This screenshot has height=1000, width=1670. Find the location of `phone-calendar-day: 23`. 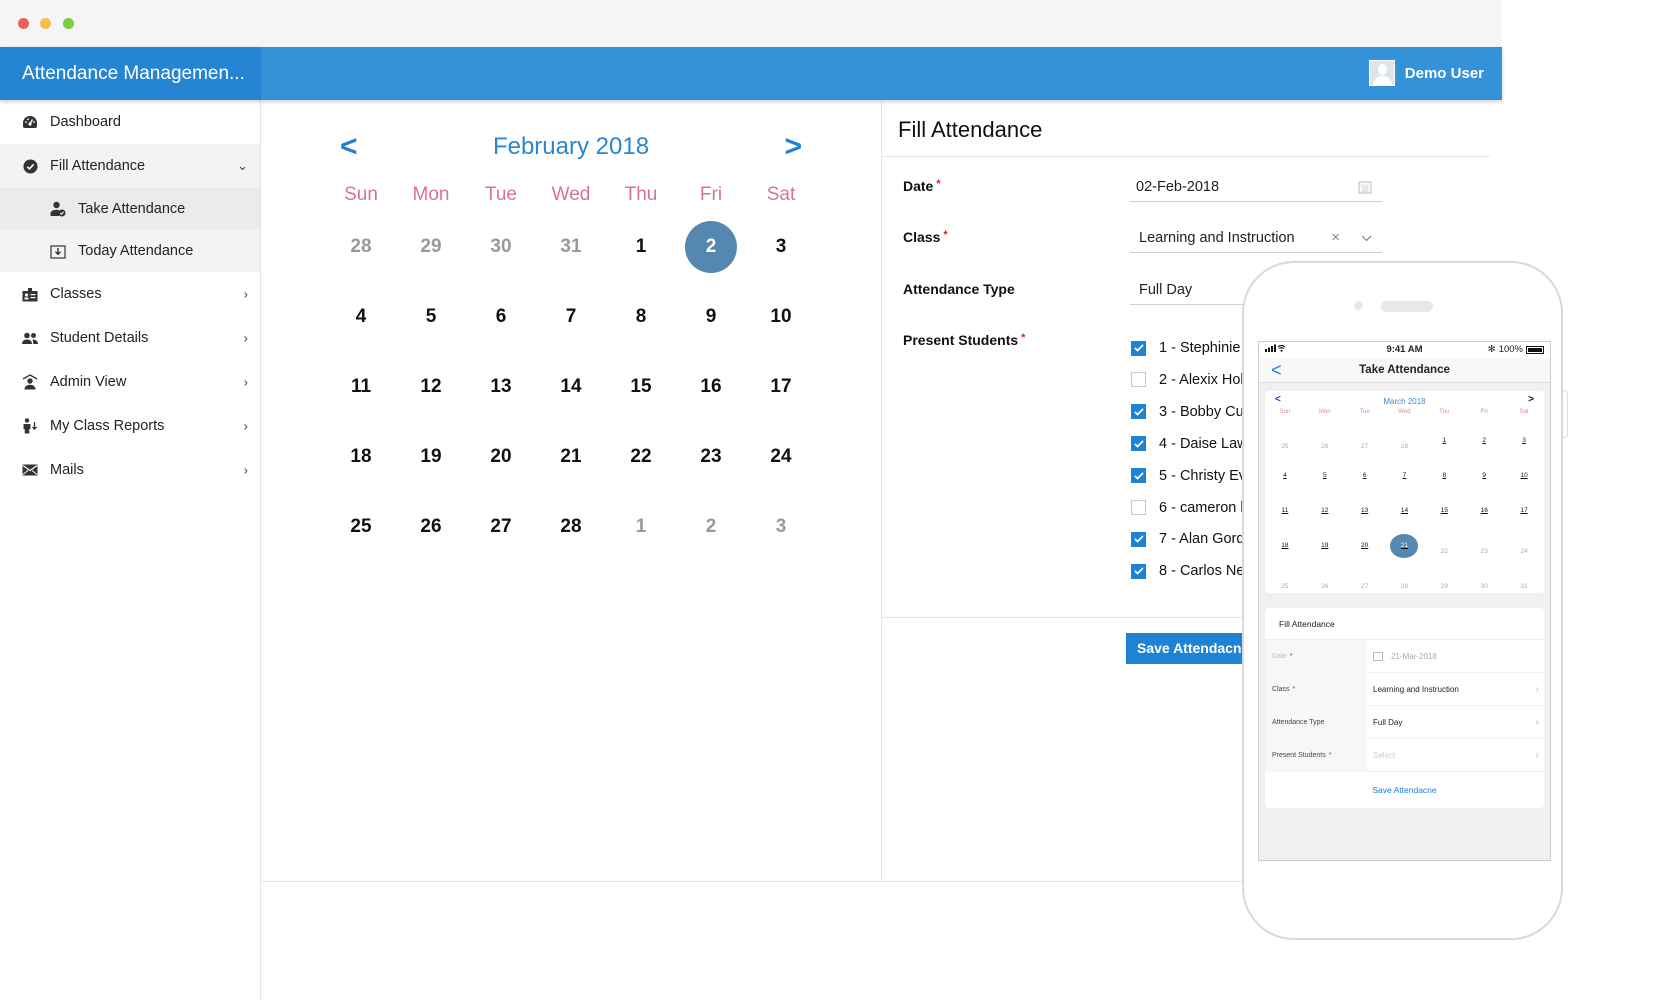

phone-calendar-day: 23 is located at coordinates (1484, 545).